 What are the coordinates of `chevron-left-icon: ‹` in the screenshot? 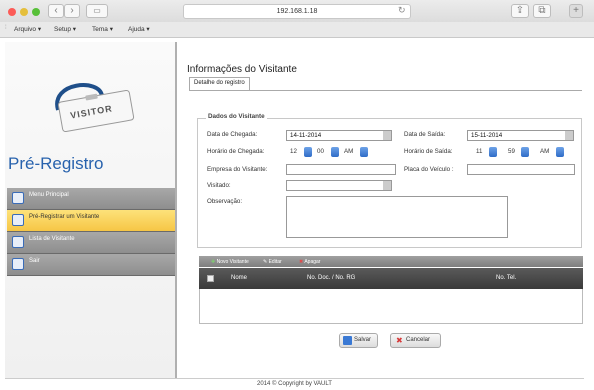 It's located at (56, 10).